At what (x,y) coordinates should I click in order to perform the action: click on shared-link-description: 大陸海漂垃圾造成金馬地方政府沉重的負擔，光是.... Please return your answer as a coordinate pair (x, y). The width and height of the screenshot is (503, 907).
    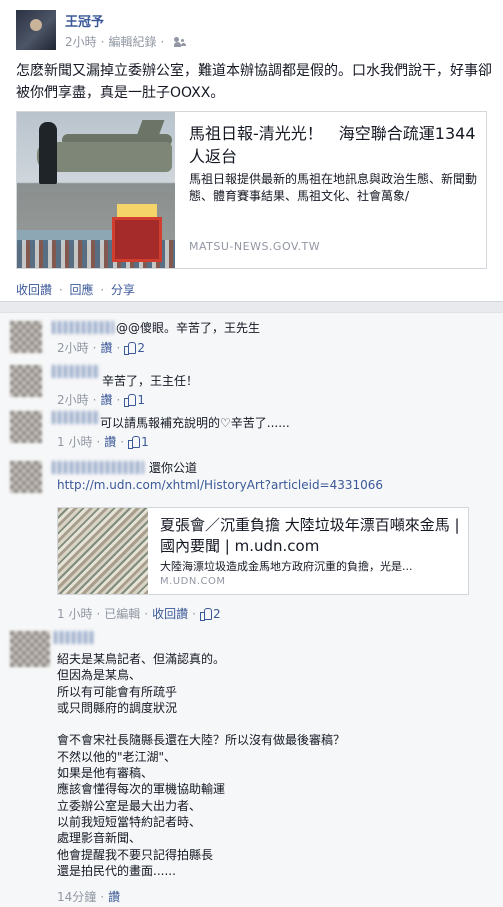
    Looking at the image, I should click on (286, 566).